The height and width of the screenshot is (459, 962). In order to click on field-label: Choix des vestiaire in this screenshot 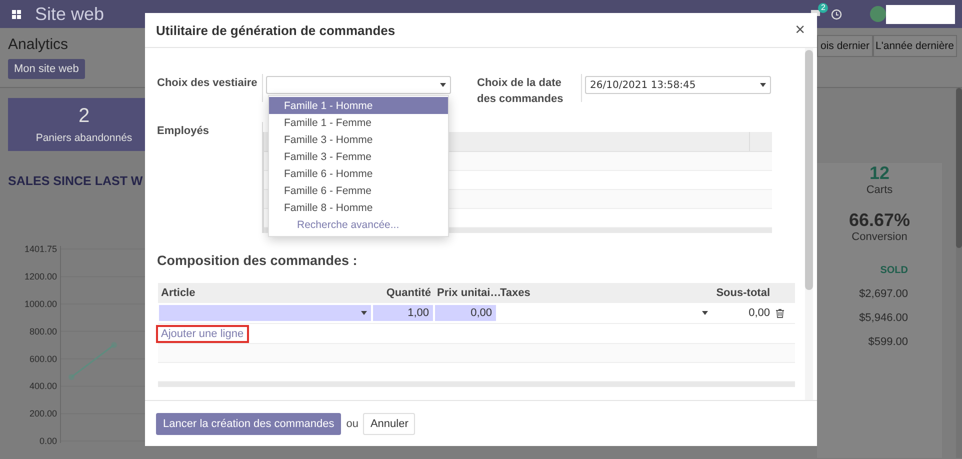, I will do `click(207, 83)`.